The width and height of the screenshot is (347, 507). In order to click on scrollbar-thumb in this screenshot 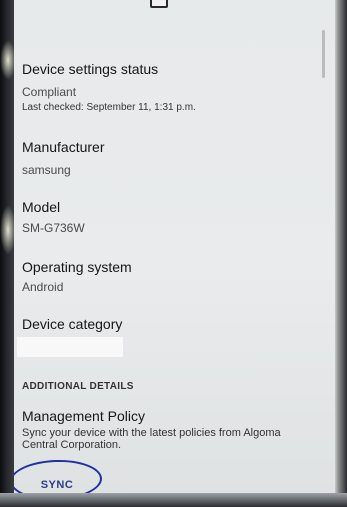, I will do `click(323, 54)`.